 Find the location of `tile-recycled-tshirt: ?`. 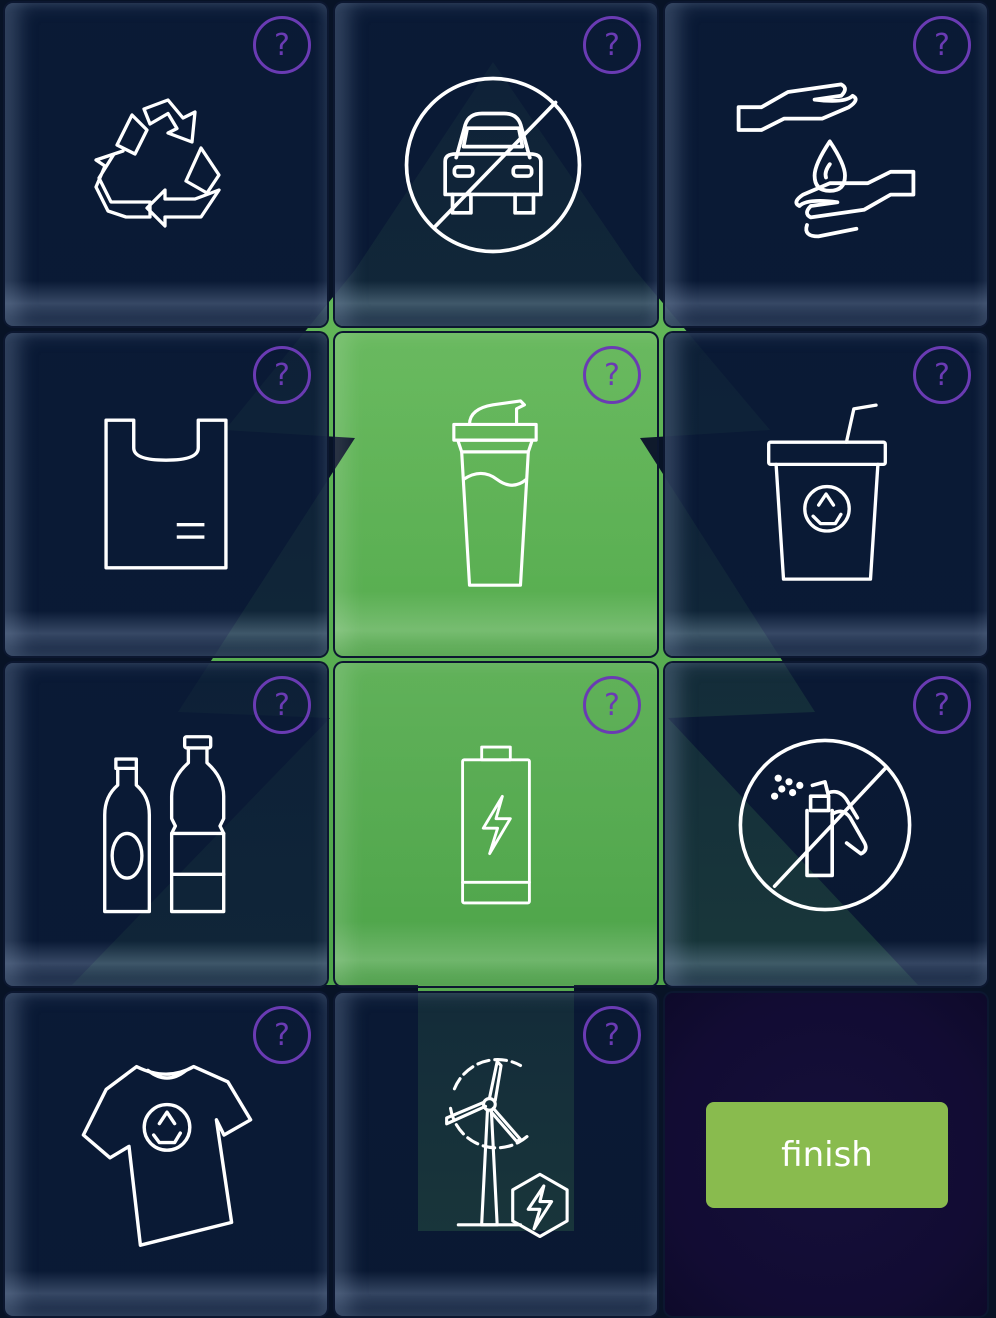

tile-recycled-tshirt: ? is located at coordinates (166, 1154).